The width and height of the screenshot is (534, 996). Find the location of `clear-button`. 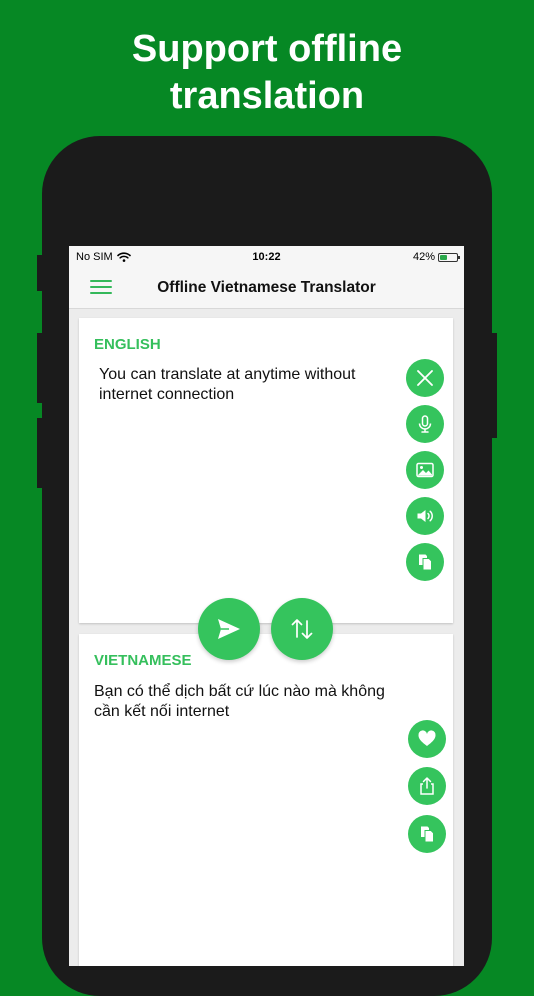

clear-button is located at coordinates (425, 378).